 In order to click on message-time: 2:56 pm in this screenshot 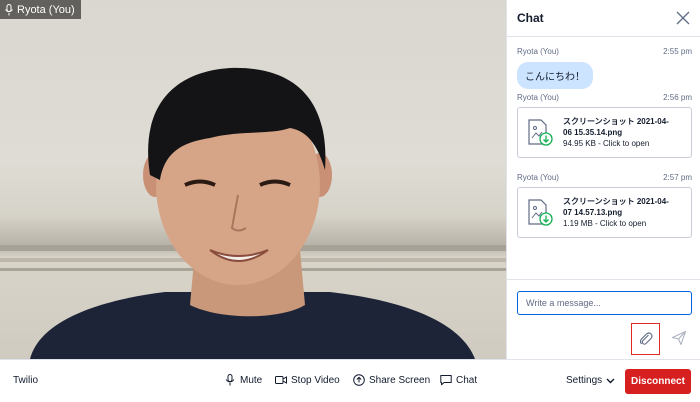, I will do `click(677, 97)`.